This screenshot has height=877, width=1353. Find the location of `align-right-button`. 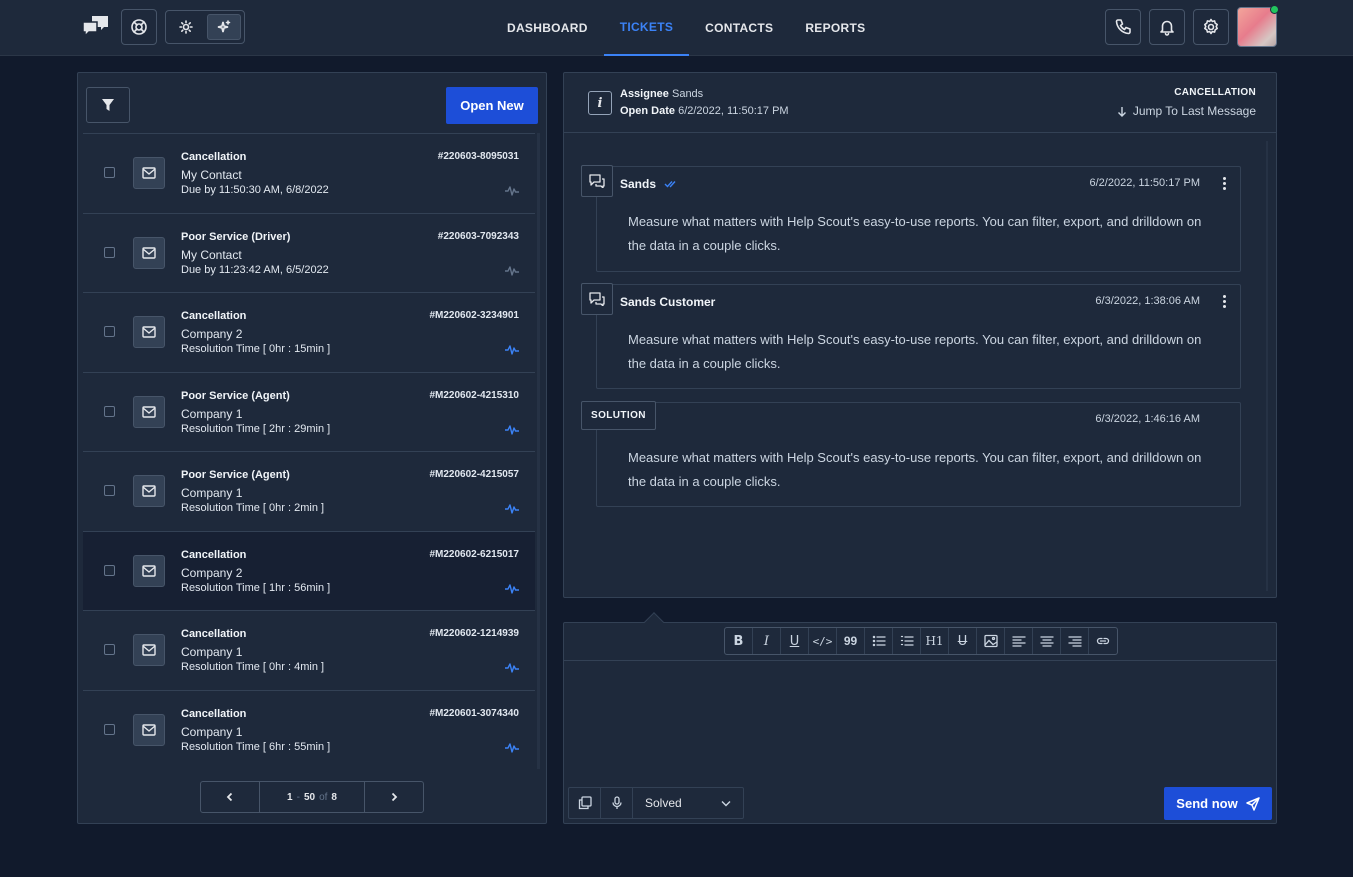

align-right-button is located at coordinates (1075, 641).